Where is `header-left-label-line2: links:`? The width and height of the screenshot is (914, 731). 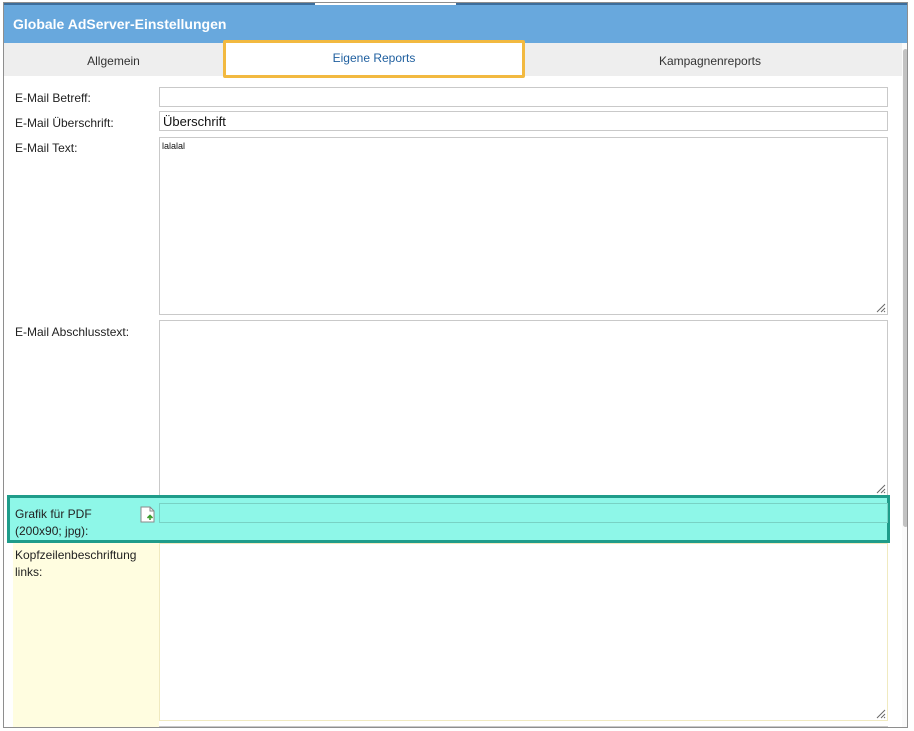 header-left-label-line2: links: is located at coordinates (29, 572).